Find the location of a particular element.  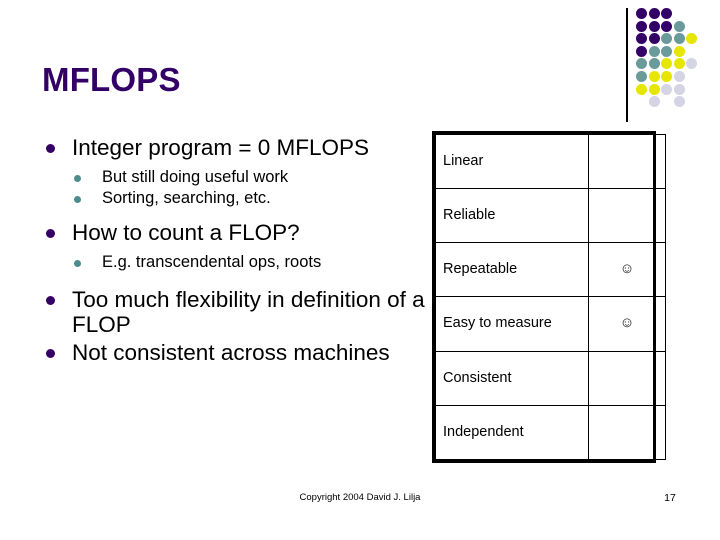

bullet-text: But still doing useful work is located at coordinates (195, 177).